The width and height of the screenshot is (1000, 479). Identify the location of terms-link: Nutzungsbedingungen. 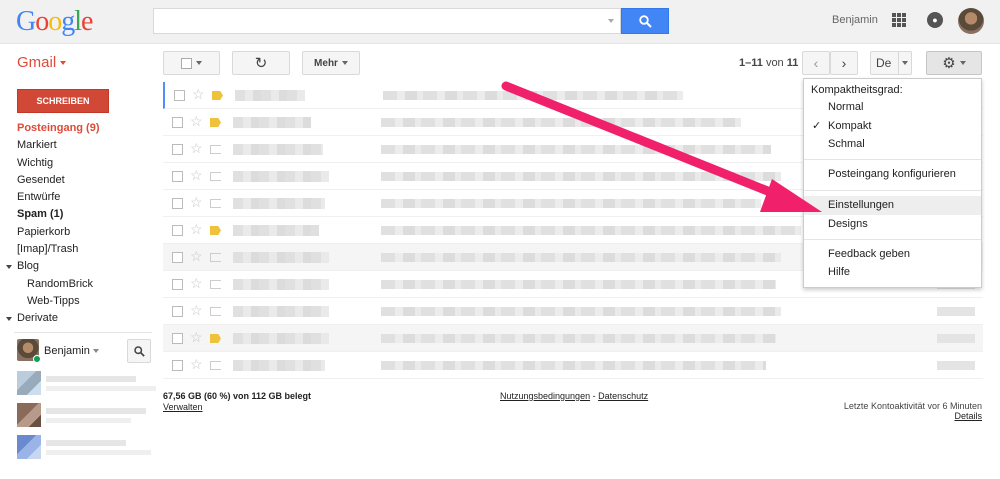
(545, 396).